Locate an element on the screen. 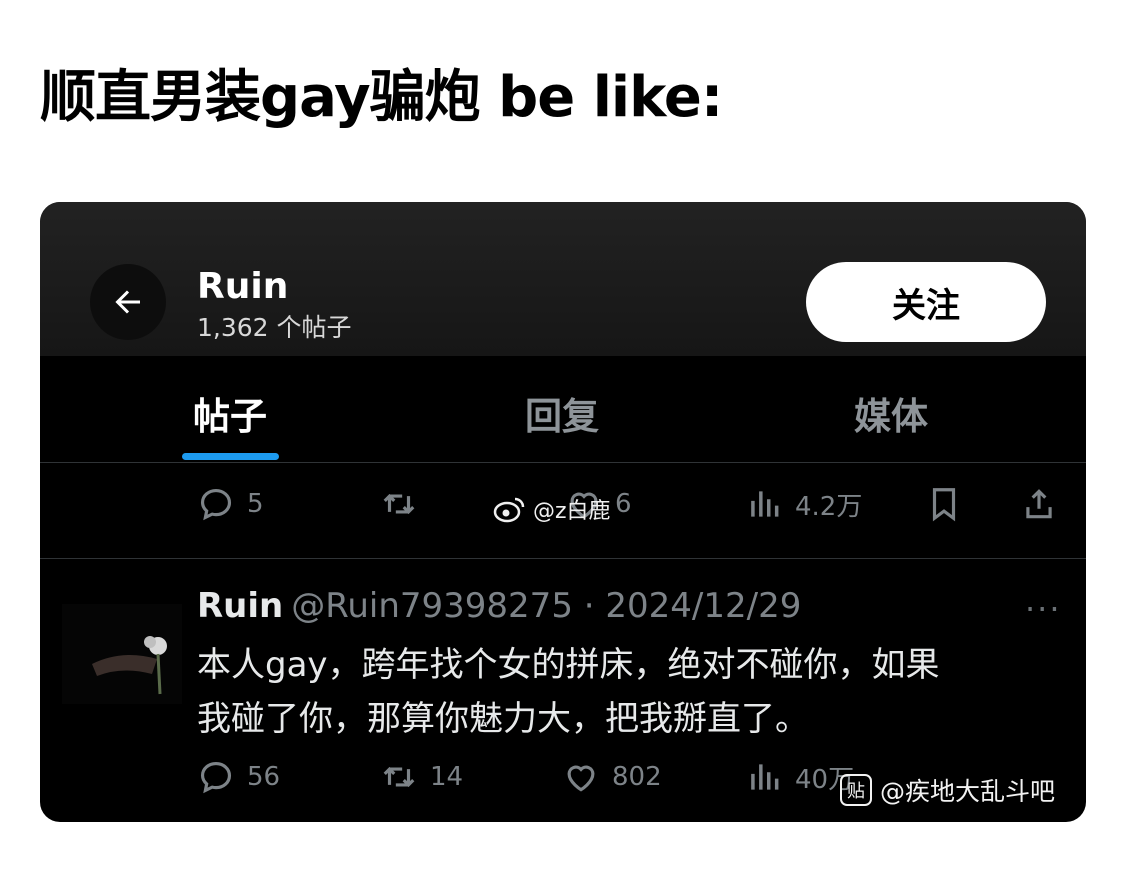 The width and height of the screenshot is (1124, 872). tabs-divider is located at coordinates (563, 462).